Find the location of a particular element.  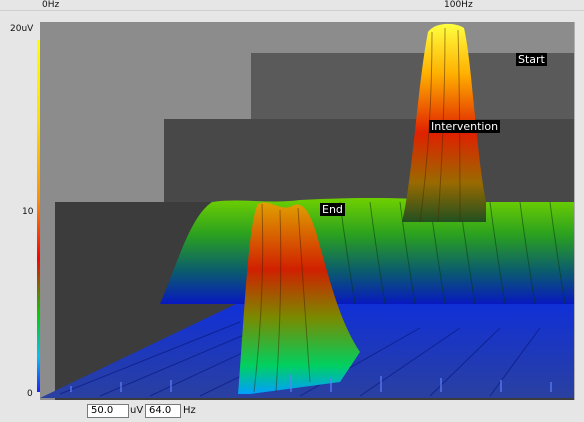

amplitude-unit-label: uV is located at coordinates (137, 410).